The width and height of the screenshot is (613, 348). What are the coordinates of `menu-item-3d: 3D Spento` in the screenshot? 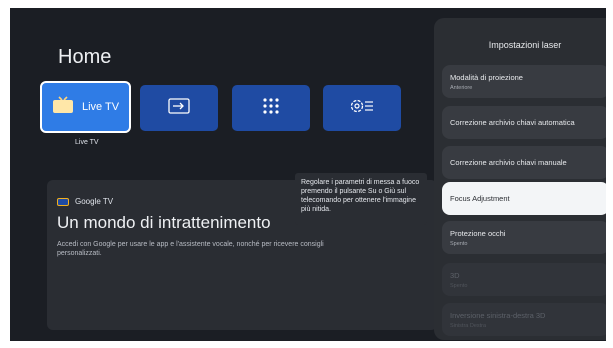 It's located at (524, 279).